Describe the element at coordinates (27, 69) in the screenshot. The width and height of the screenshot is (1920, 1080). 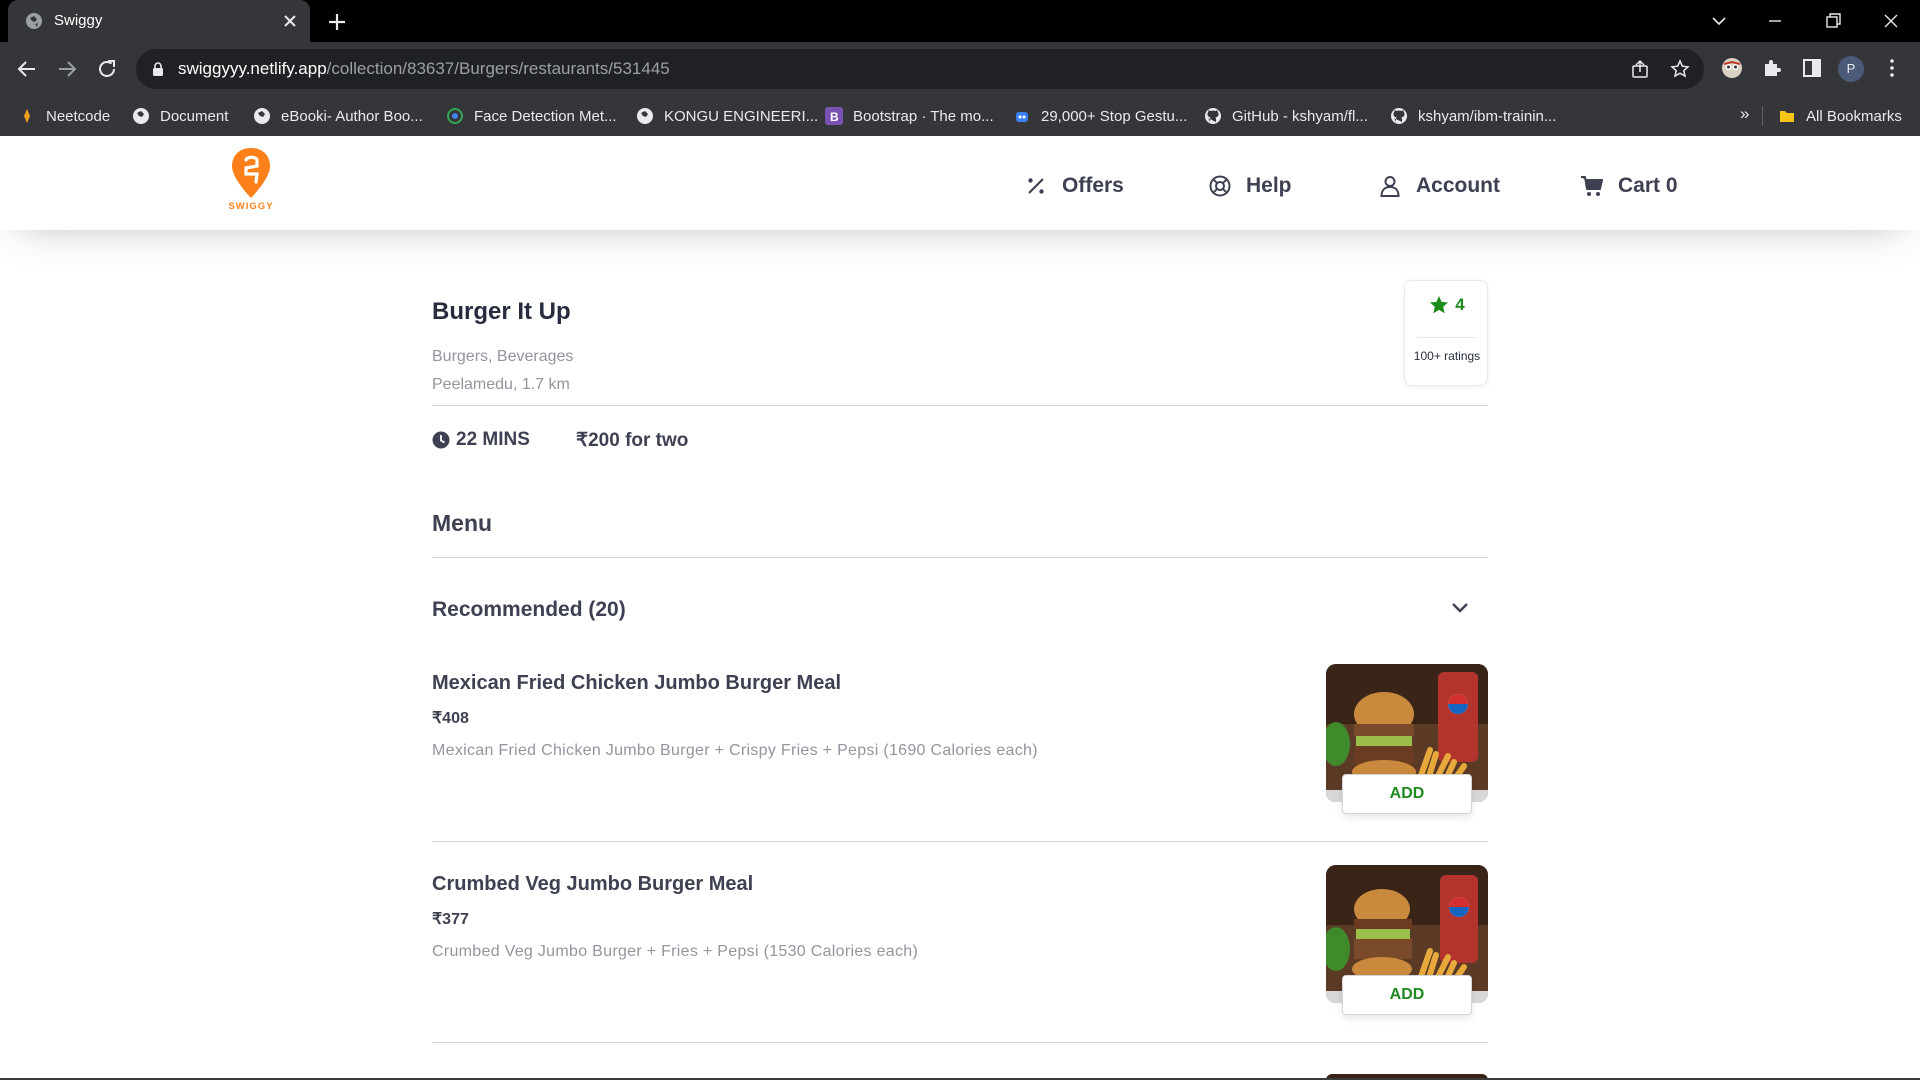
I see `back-icon` at that location.